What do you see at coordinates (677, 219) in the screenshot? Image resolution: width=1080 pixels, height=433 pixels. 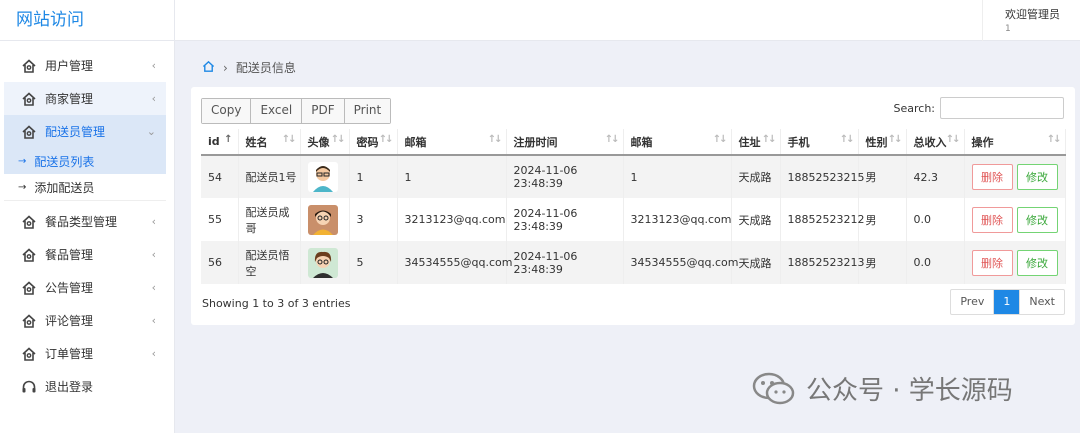 I see `cell-email-2: 3213123@qq.com` at bounding box center [677, 219].